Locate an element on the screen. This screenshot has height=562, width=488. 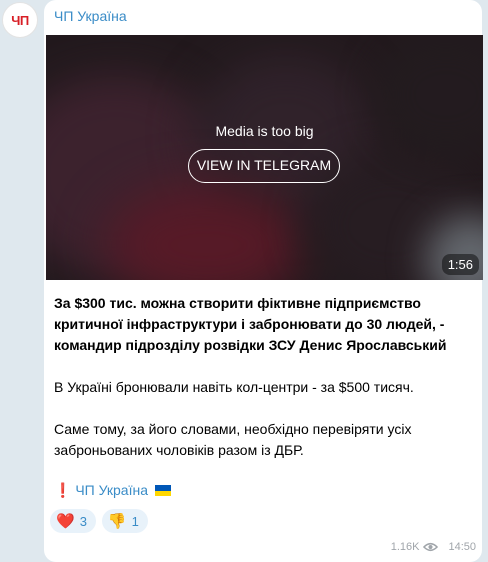
view-in-telegram-button: VIEW IN TELEGRAM is located at coordinates (264, 166).